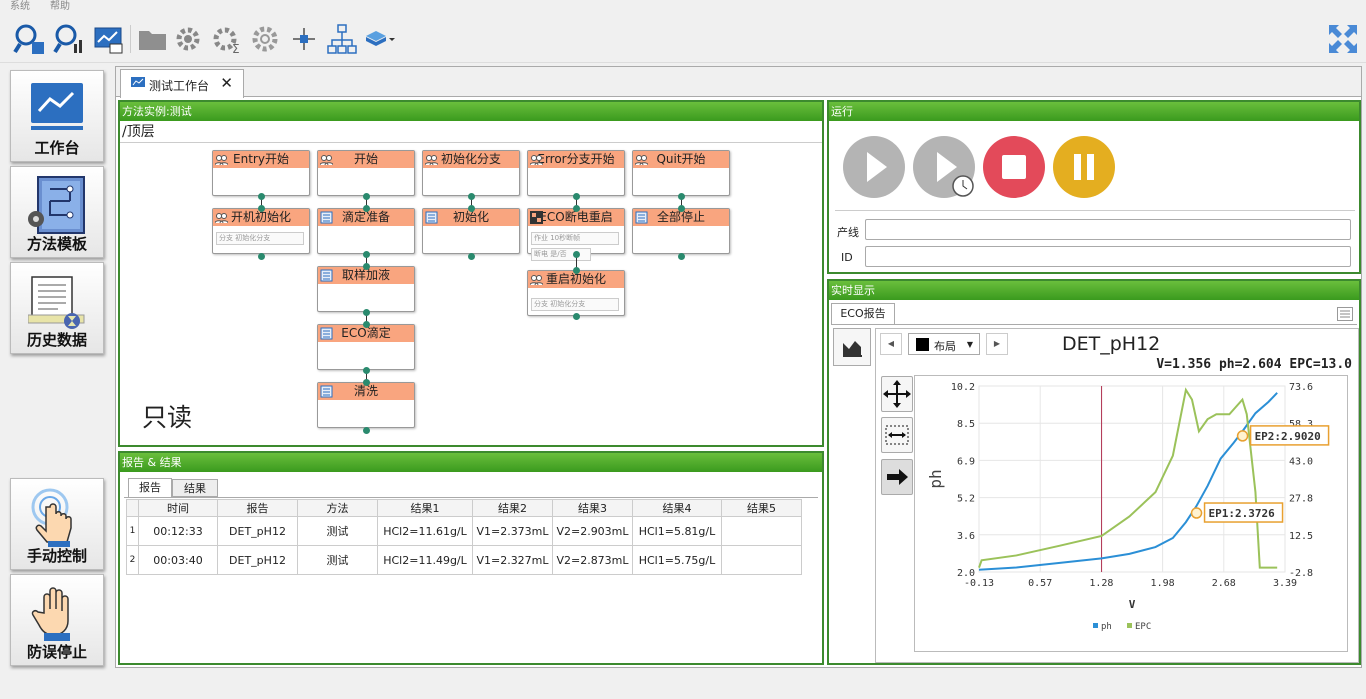 Image resolution: width=1366 pixels, height=699 pixels. Describe the element at coordinates (257, 508) in the screenshot. I see `col-report: 报告` at that location.